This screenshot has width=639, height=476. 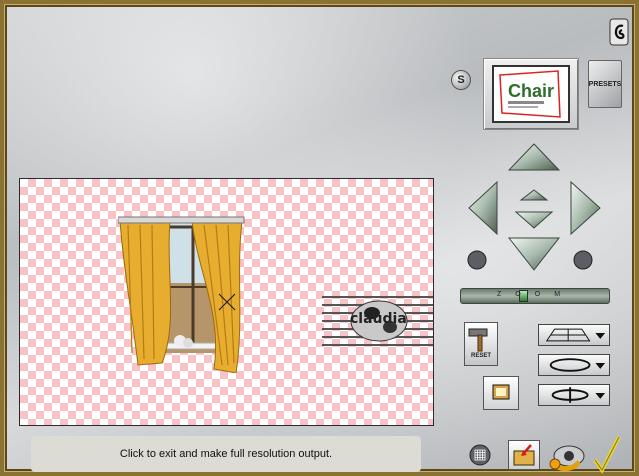 I want to click on move-right-arrow-icon, so click(x=585, y=208).